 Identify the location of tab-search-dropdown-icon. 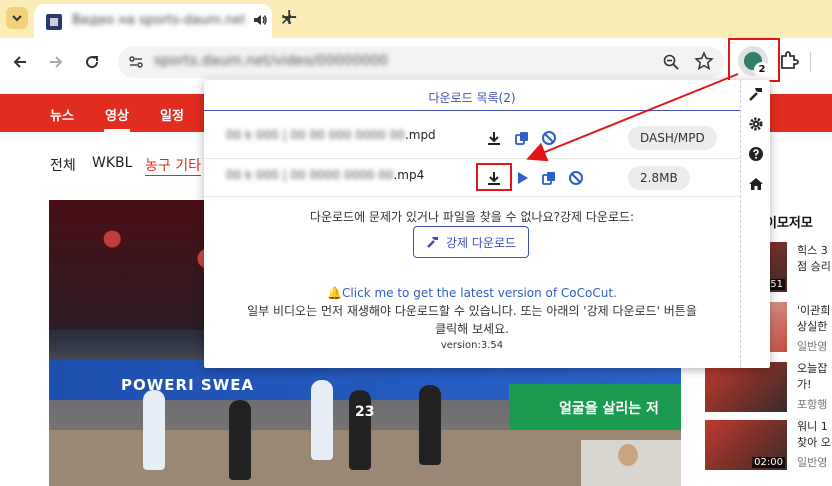
(17, 18).